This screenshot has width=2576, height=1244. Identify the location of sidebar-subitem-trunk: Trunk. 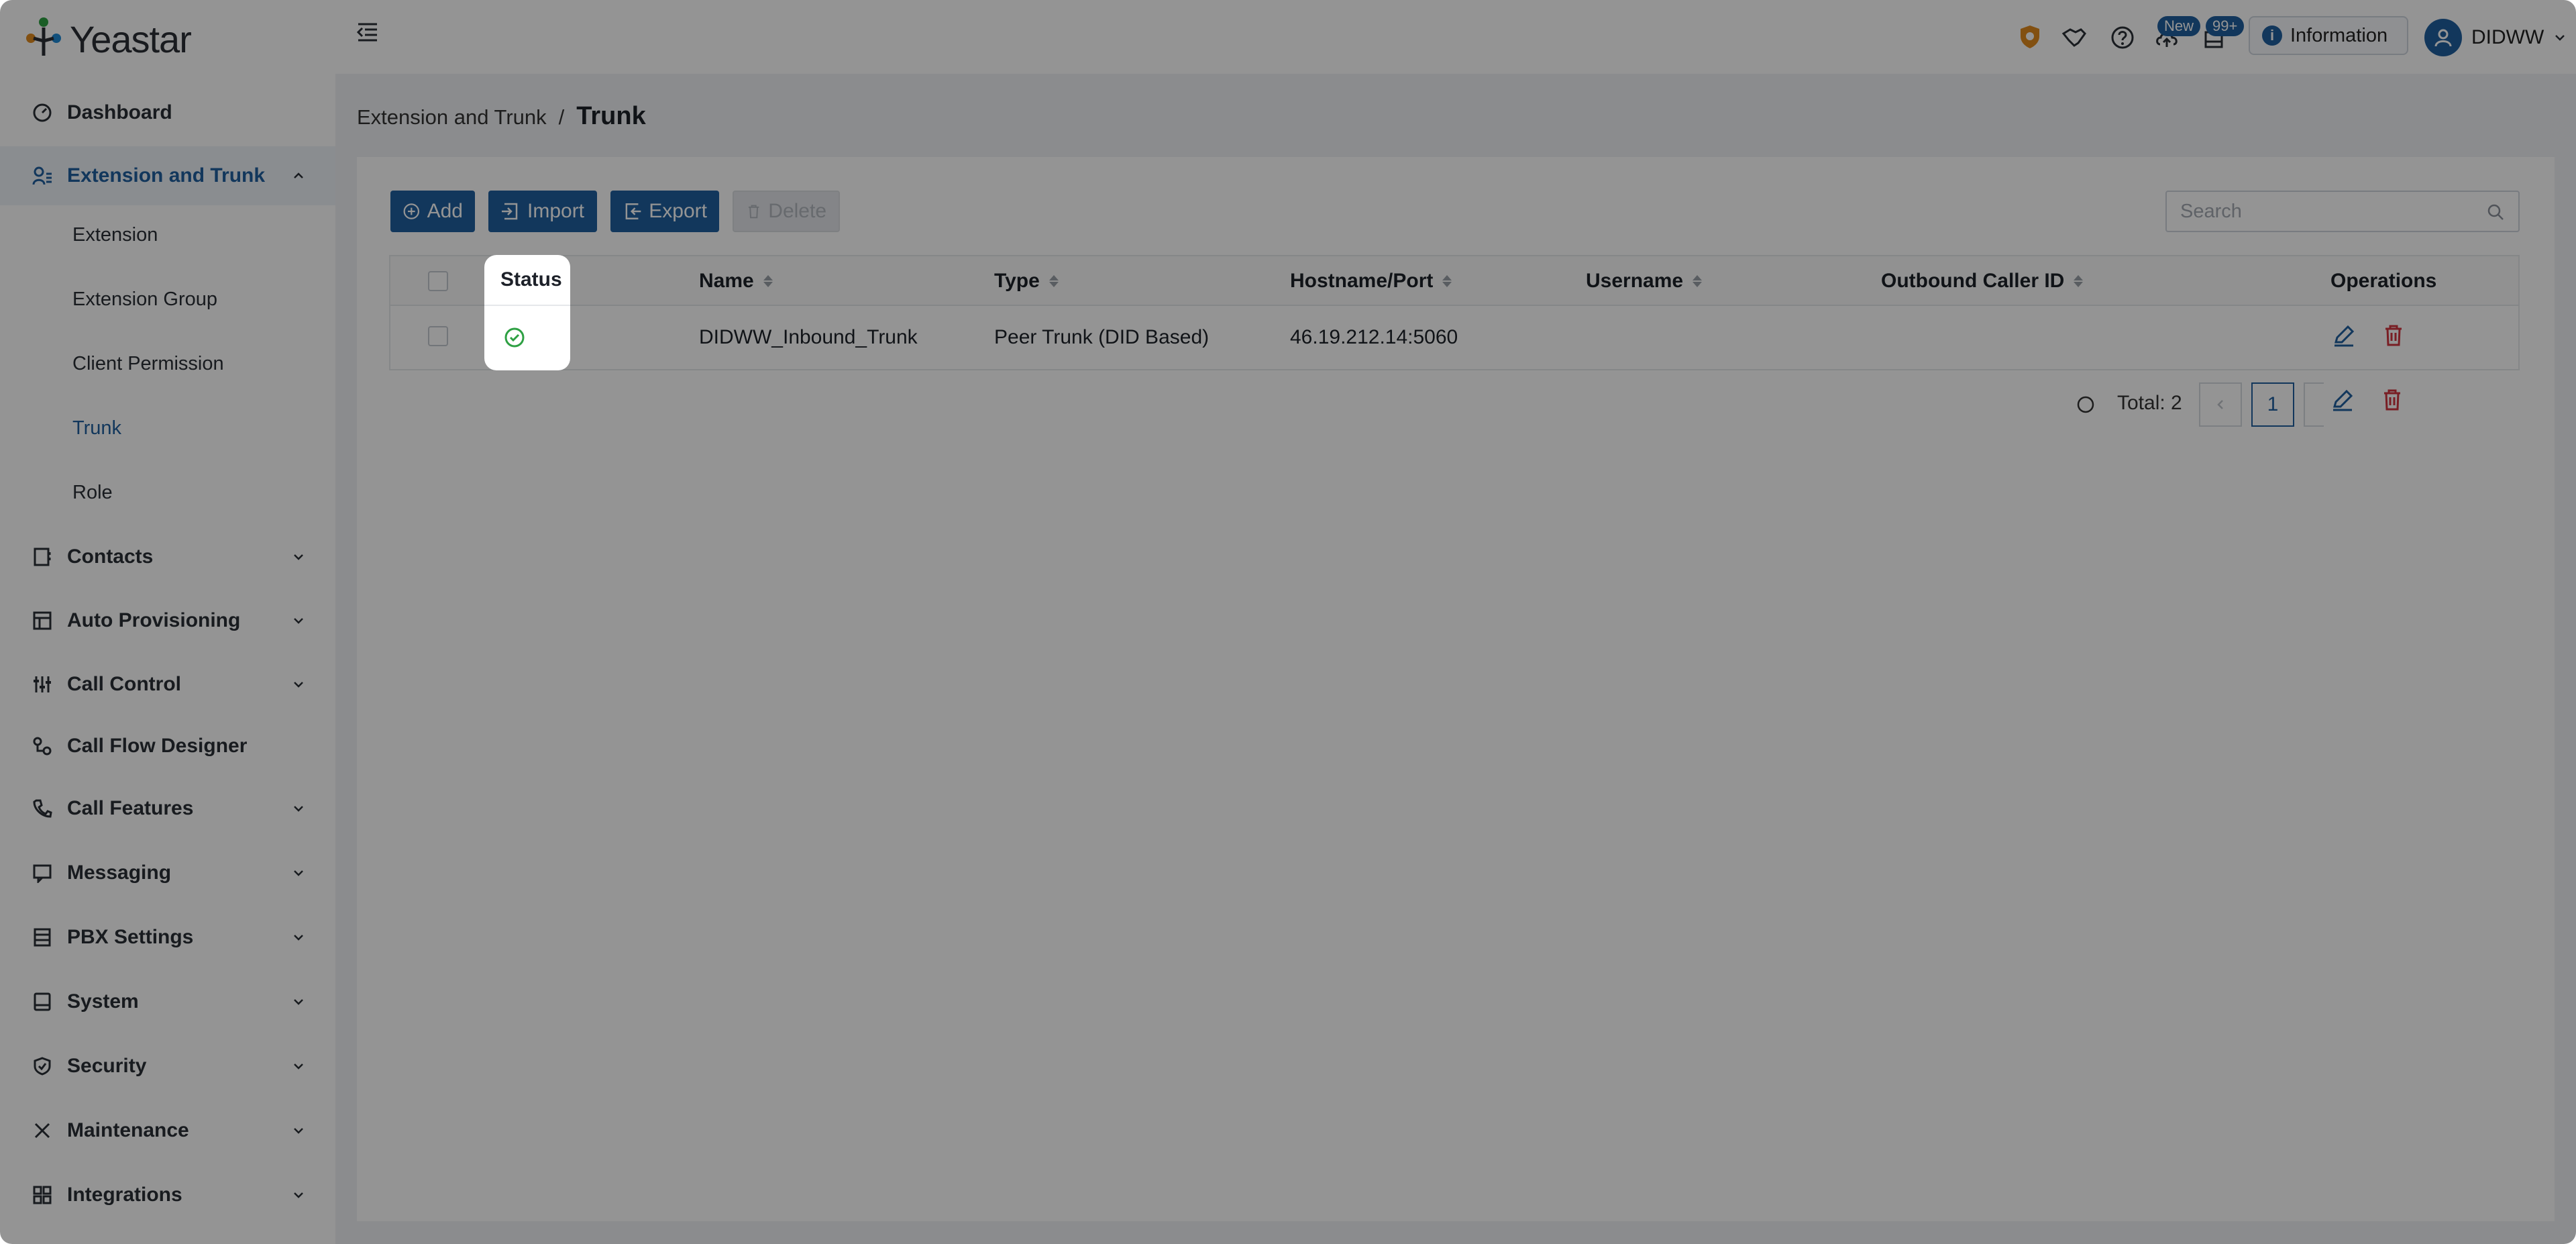
(167, 428).